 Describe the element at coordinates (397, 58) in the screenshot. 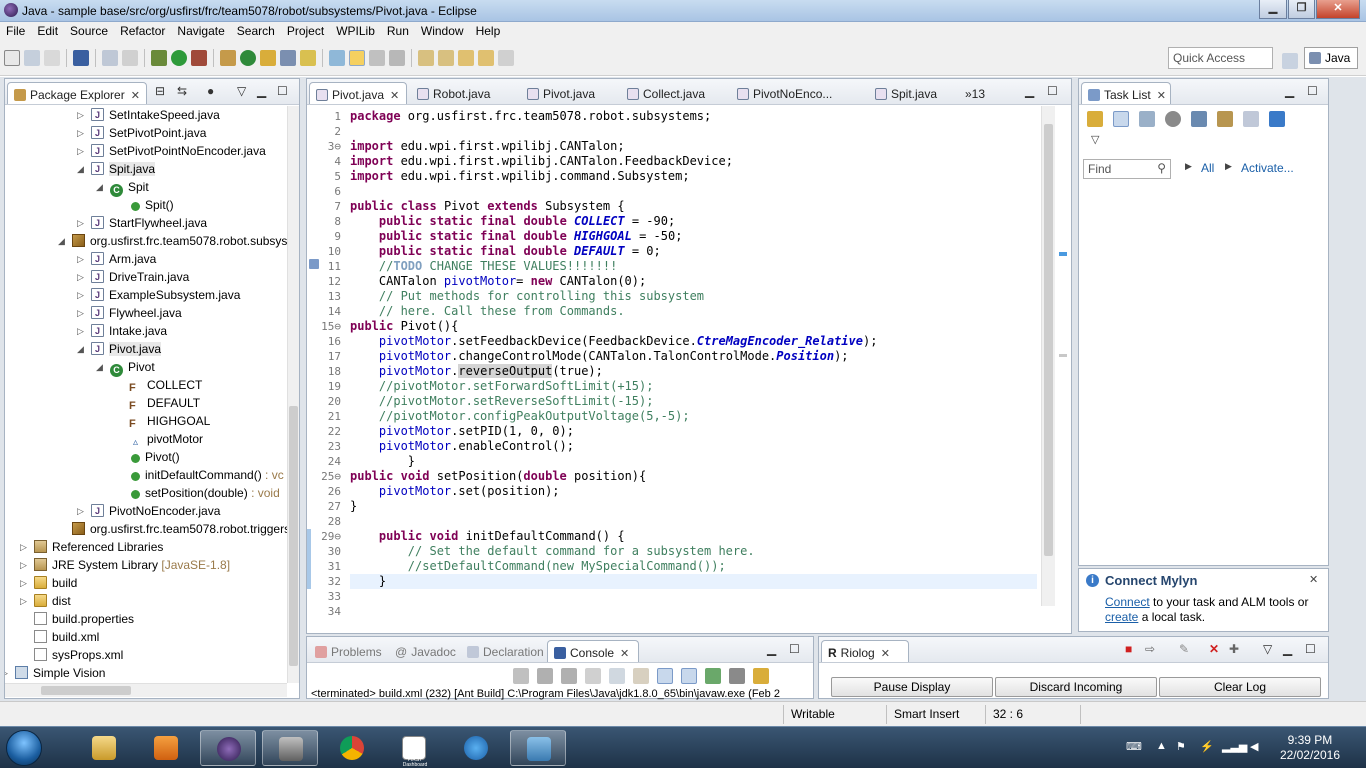

I see `pilcrow-icon` at that location.